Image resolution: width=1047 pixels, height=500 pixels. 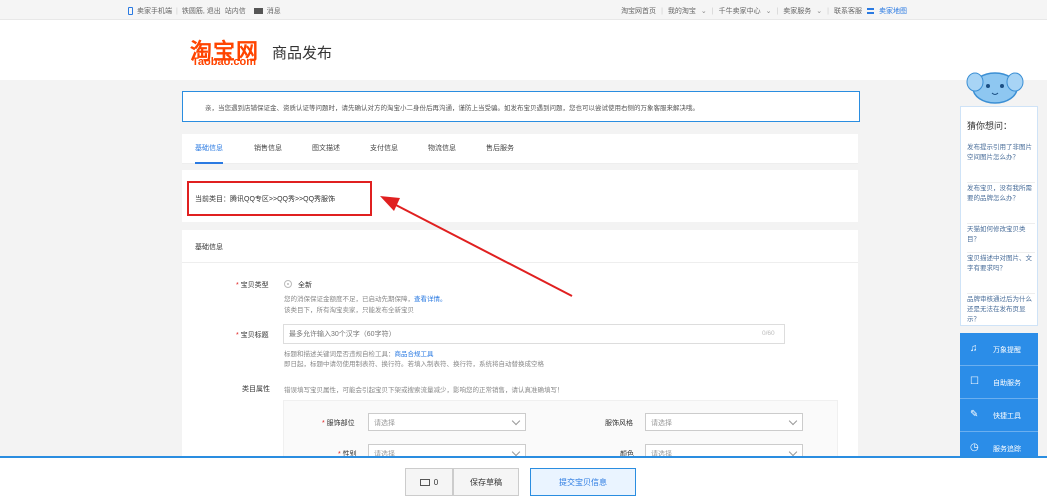 What do you see at coordinates (682, 11) in the screenshot?
I see `my-taobao-menu: 我的淘宝` at bounding box center [682, 11].